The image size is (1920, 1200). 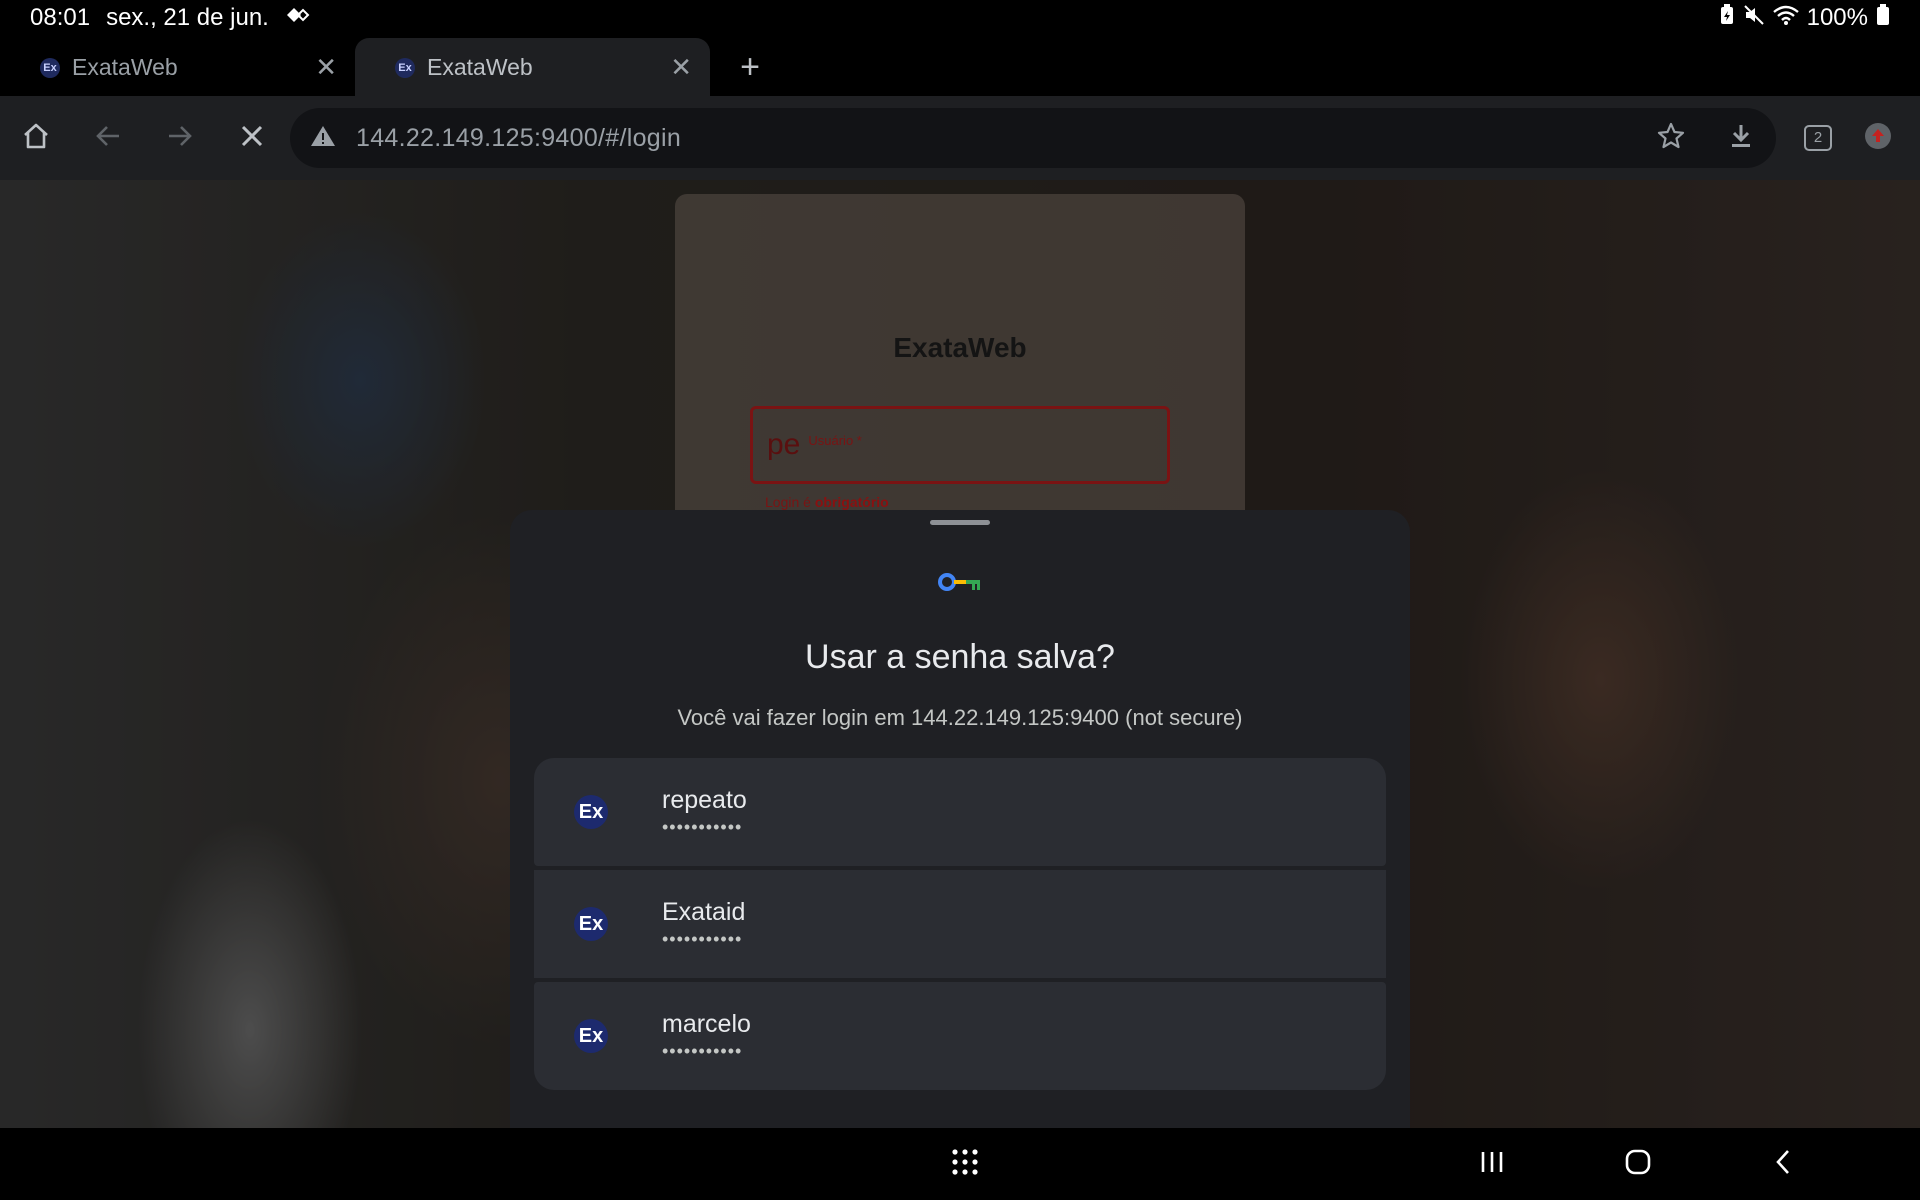 I want to click on account-username: Exataid, so click(x=704, y=912).